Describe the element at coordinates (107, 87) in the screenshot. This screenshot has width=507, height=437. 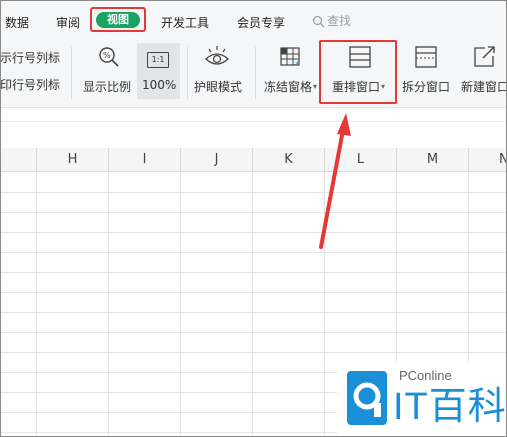
I see `zoom-label: 显示比例` at that location.